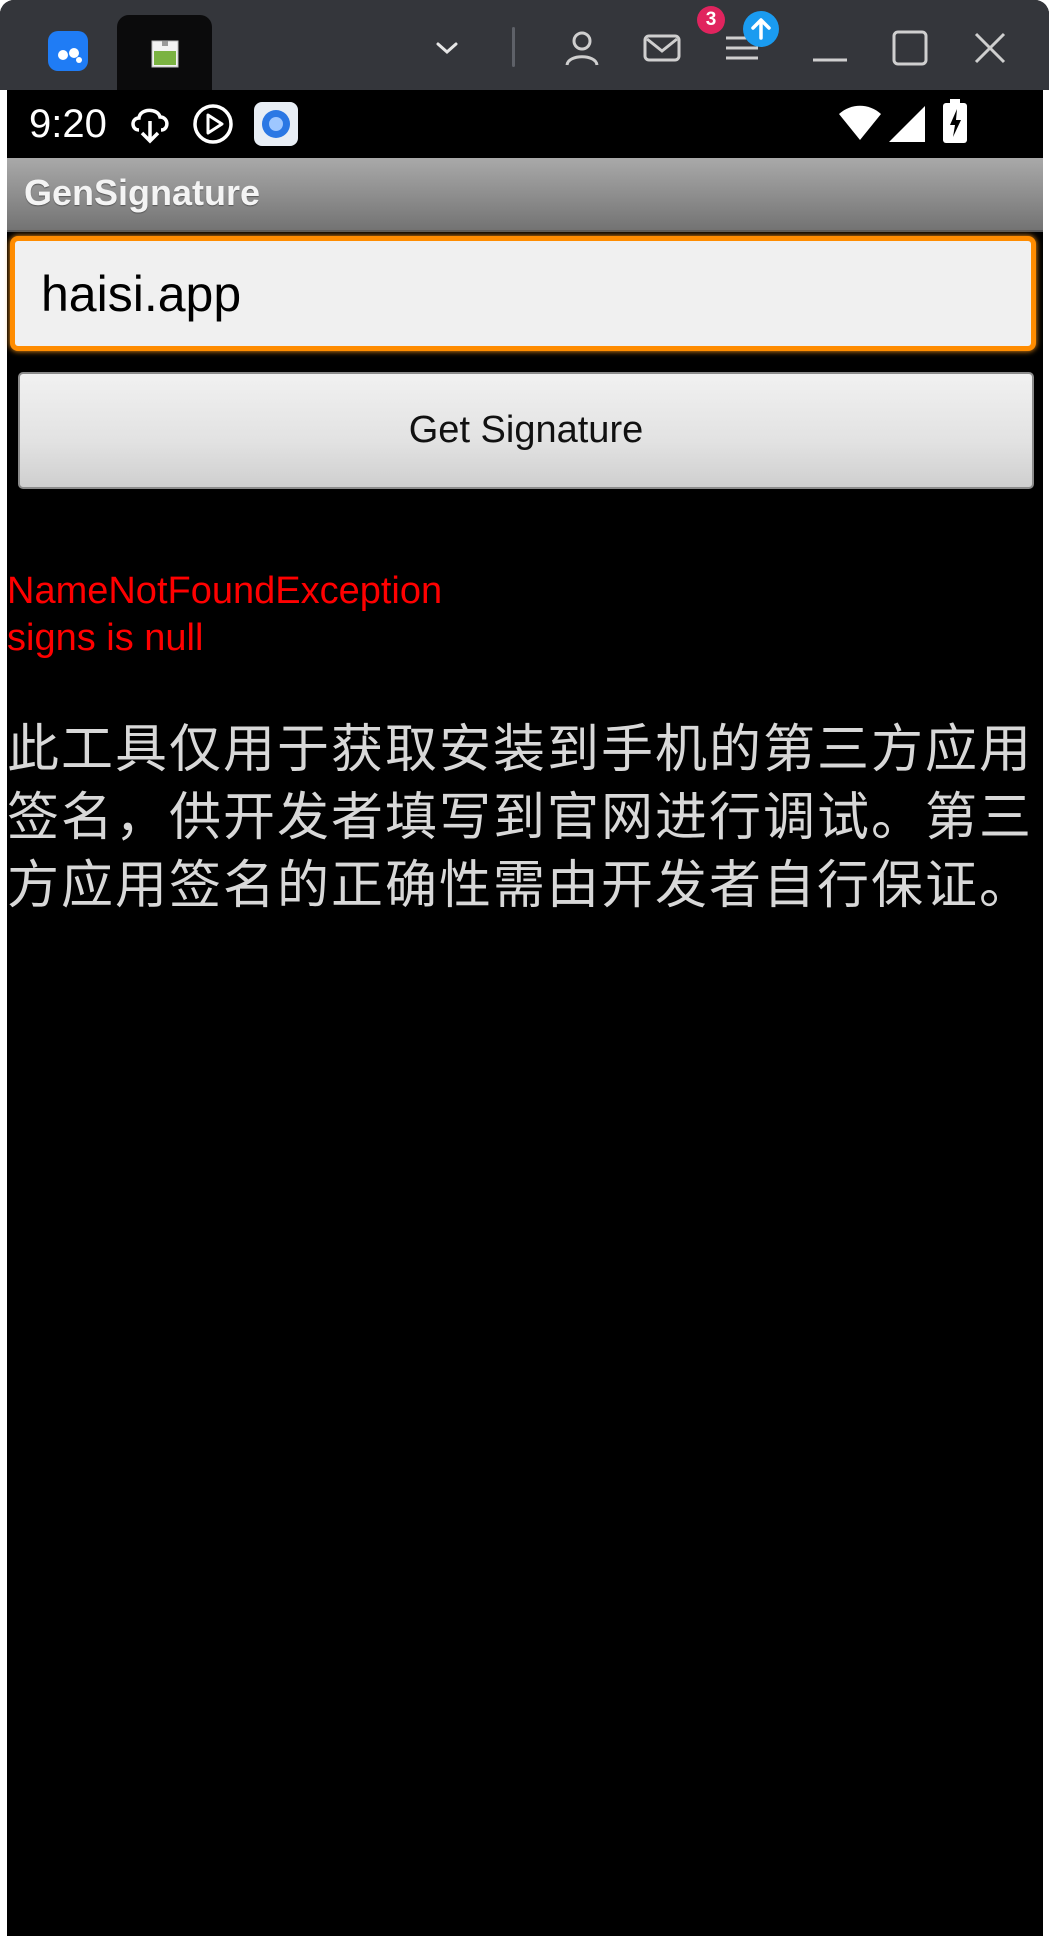 This screenshot has width=1049, height=1936. What do you see at coordinates (68, 124) in the screenshot?
I see `status-clock: 9:20` at bounding box center [68, 124].